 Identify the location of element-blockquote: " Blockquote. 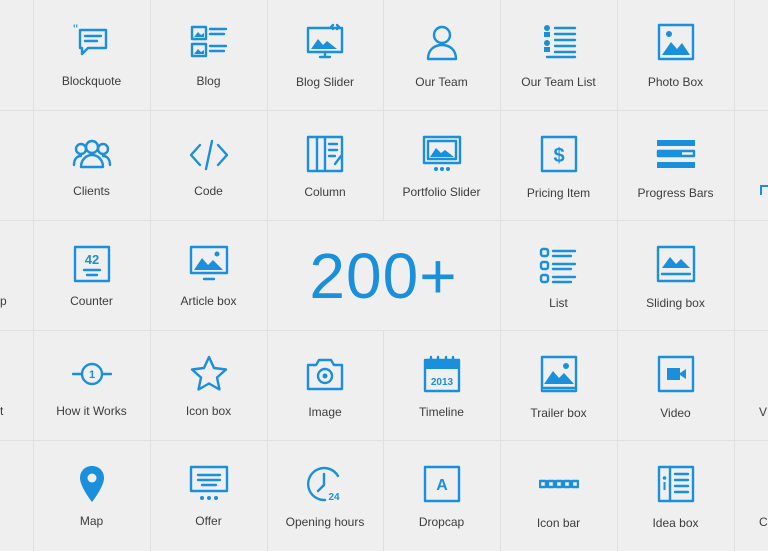
(91, 55).